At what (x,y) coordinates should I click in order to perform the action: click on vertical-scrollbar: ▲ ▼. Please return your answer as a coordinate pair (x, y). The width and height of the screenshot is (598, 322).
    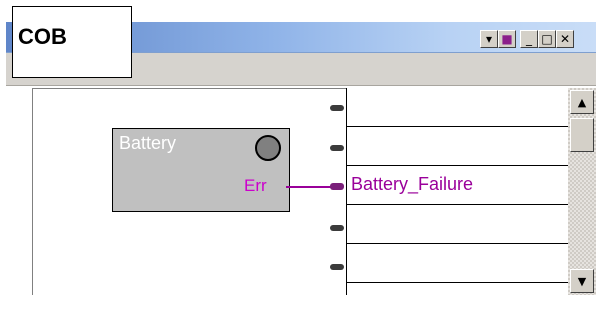
    Looking at the image, I should click on (582, 191).